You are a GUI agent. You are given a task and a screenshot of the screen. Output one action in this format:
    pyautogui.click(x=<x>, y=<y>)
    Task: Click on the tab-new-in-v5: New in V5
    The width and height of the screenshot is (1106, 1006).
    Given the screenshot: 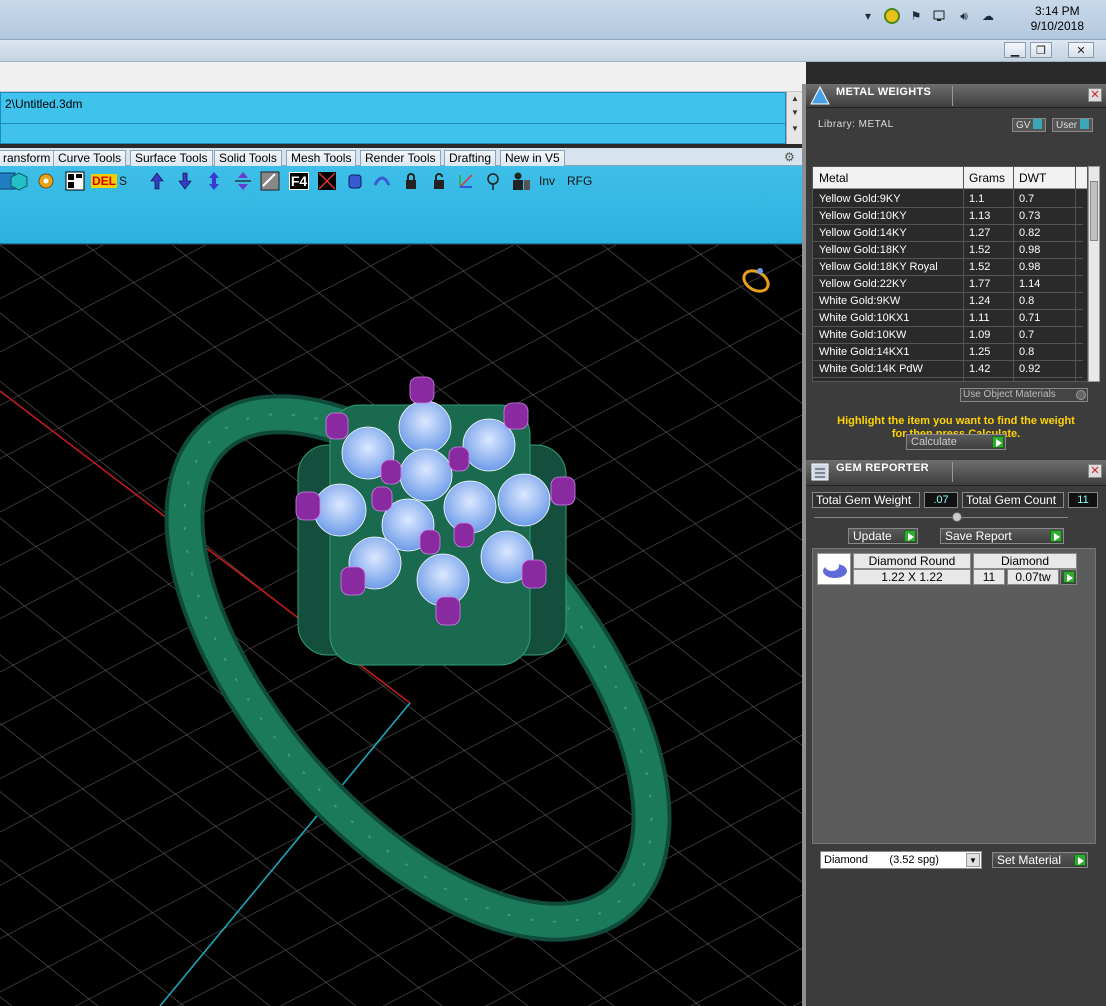 What is the action you would take?
    pyautogui.click(x=532, y=158)
    